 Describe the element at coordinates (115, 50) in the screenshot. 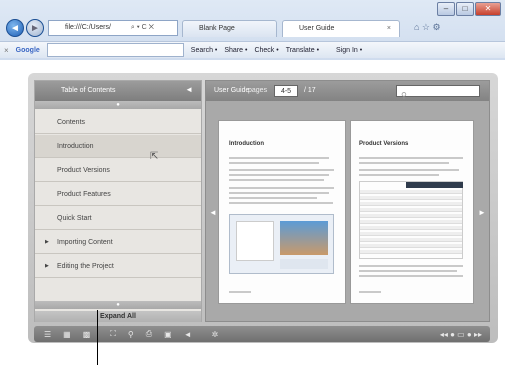

I see `google-search-input` at that location.